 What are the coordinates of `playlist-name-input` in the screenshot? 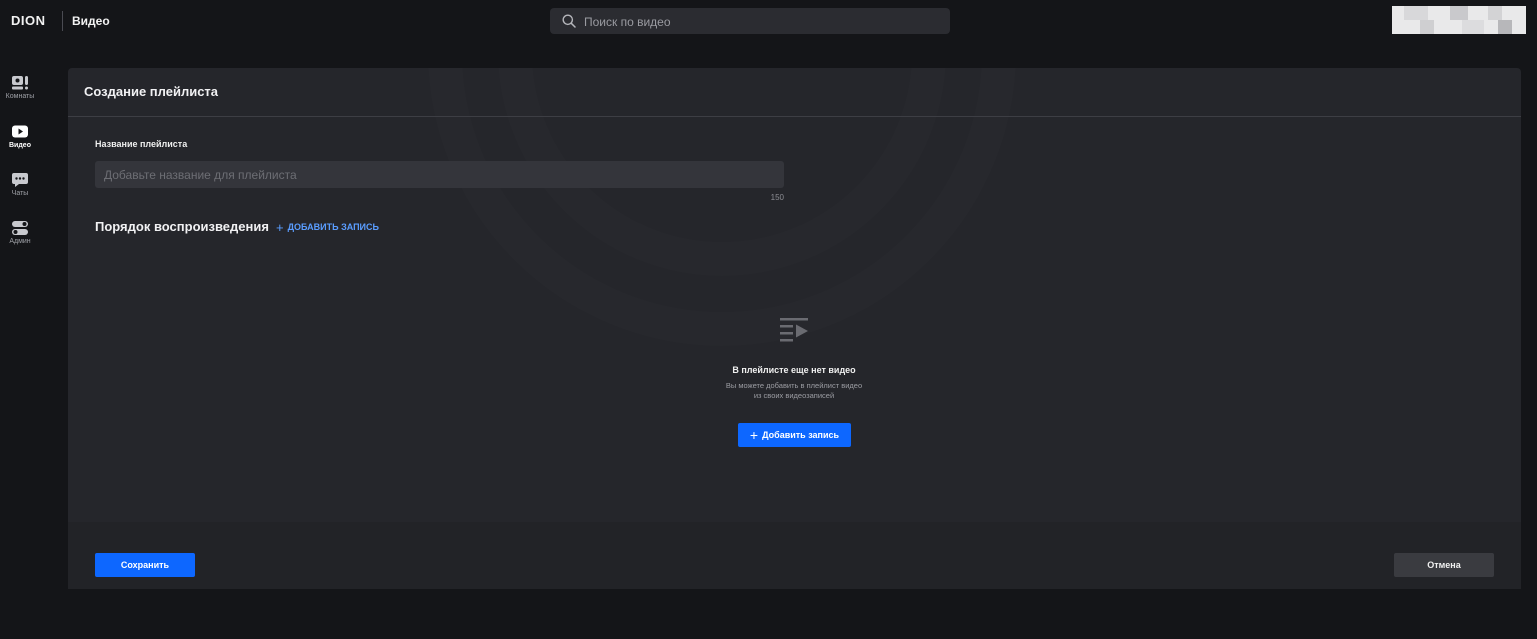 It's located at (439, 174).